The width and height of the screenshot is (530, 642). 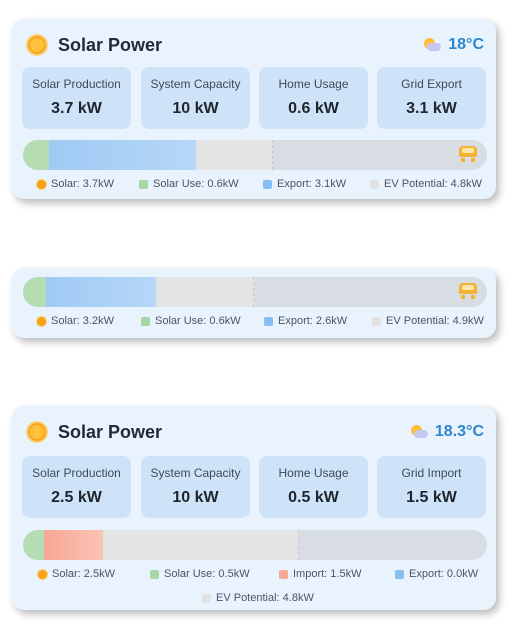 I want to click on stat-value: 0.6 kW, so click(x=313, y=108).